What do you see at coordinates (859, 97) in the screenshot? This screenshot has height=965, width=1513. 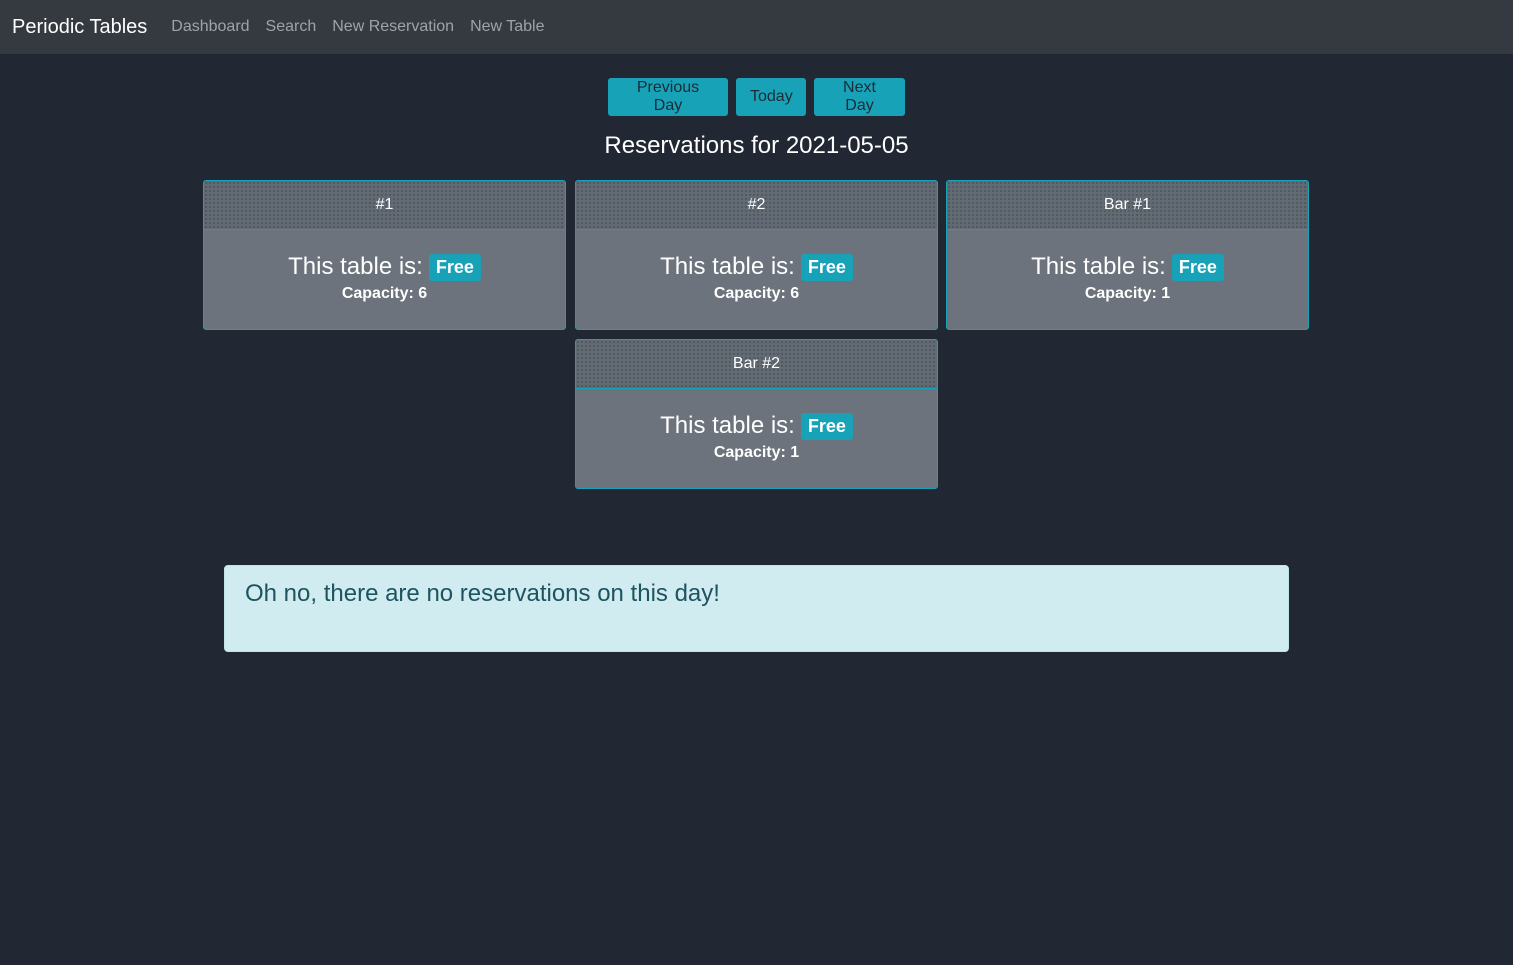 I see `next-day-button: Next Day` at bounding box center [859, 97].